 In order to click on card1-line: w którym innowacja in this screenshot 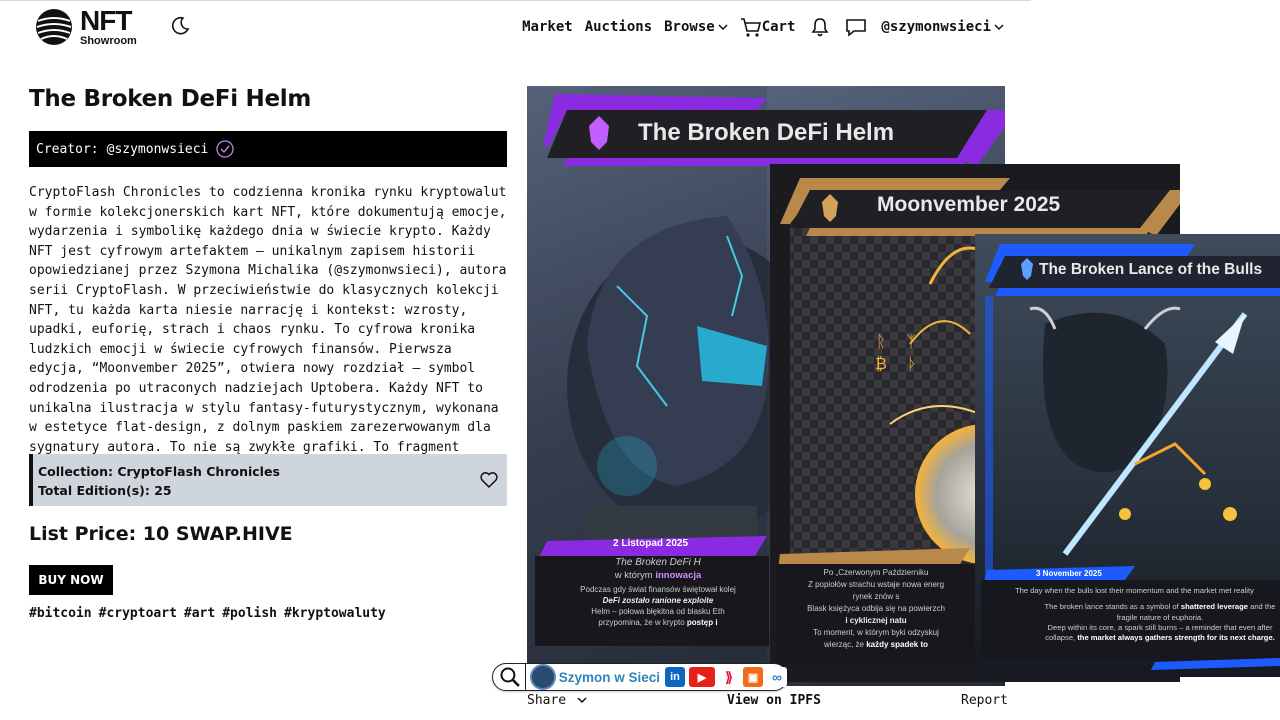, I will do `click(658, 575)`.